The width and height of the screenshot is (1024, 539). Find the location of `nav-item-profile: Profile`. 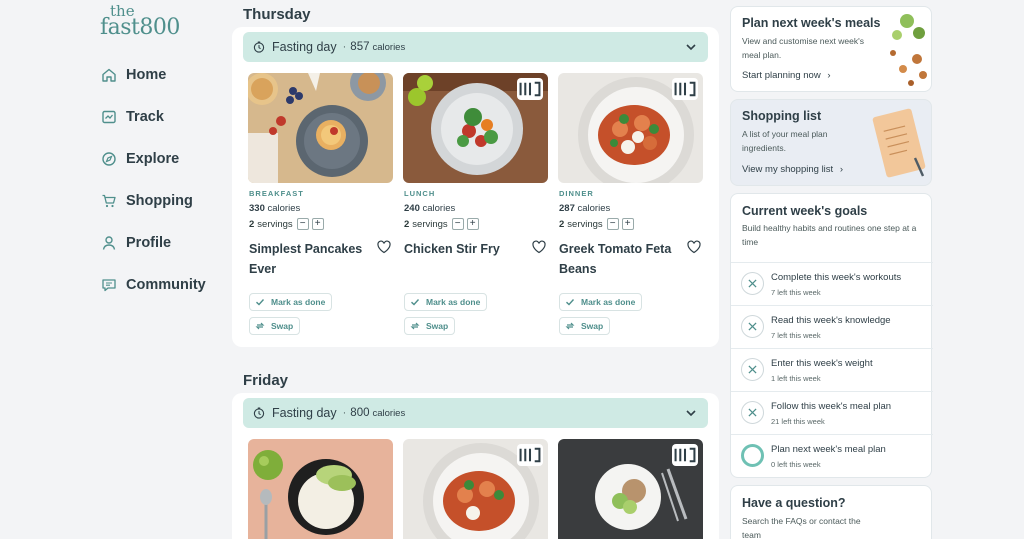

nav-item-profile: Profile is located at coordinates (153, 243).